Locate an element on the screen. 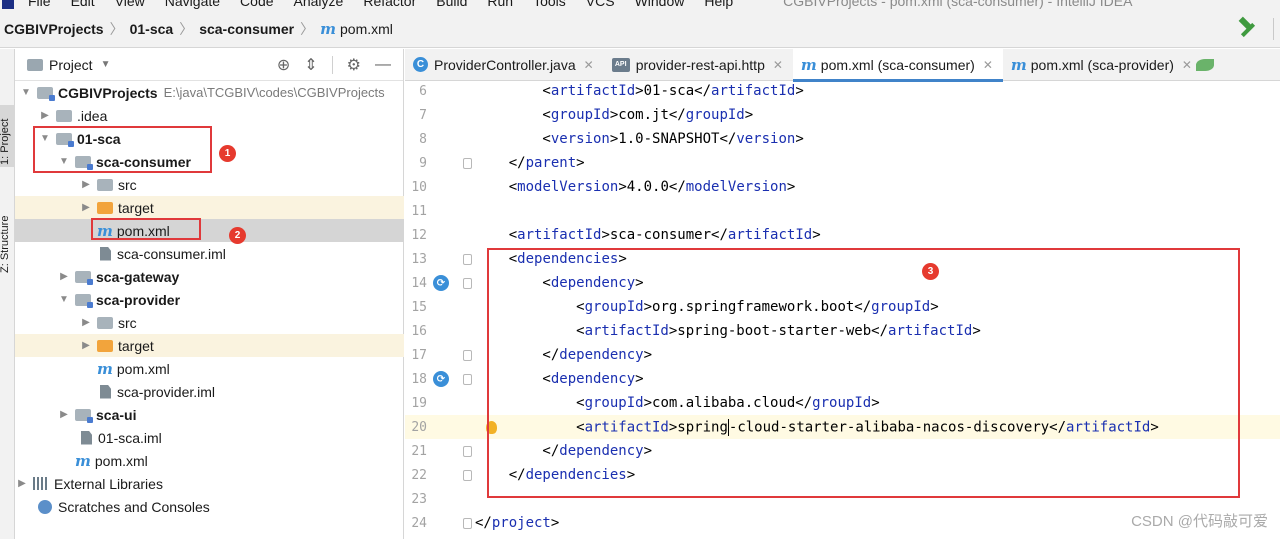  tree-item-iml: 01-sca.iml is located at coordinates (209, 437).